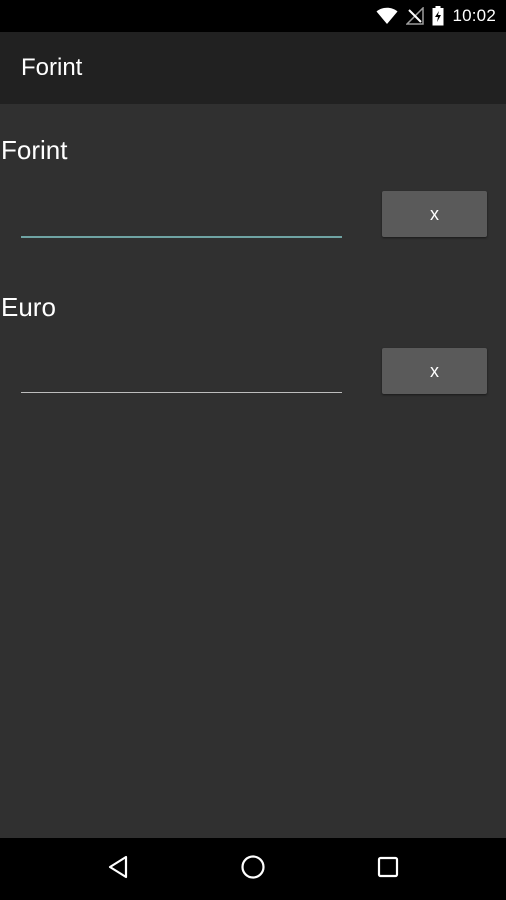 The height and width of the screenshot is (900, 506). Describe the element at coordinates (181, 392) in the screenshot. I see `euro-input-underline` at that location.